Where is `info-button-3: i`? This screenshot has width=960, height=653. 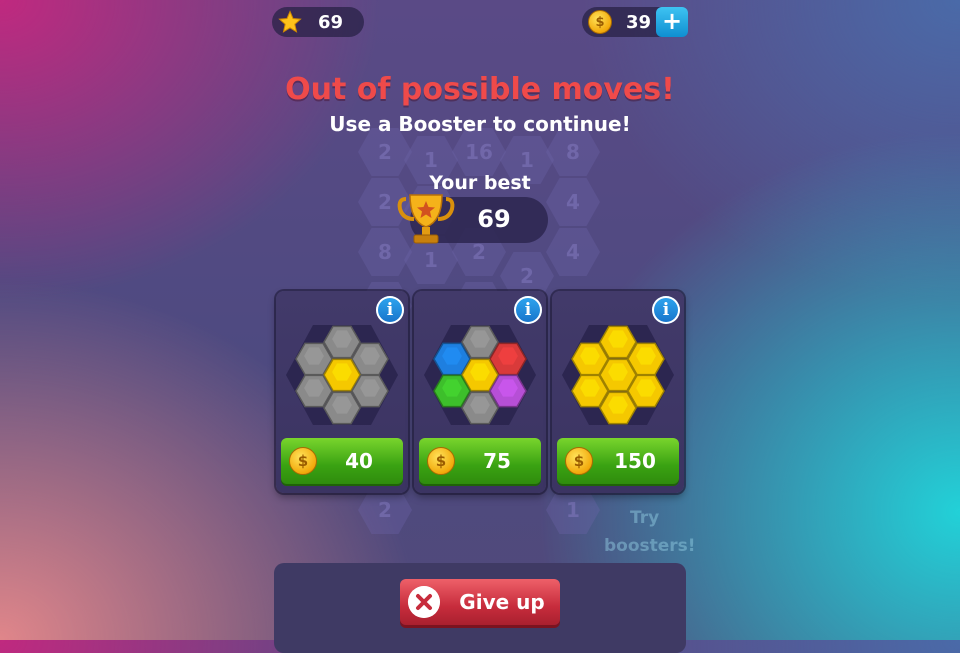
info-button-3: i is located at coordinates (666, 310).